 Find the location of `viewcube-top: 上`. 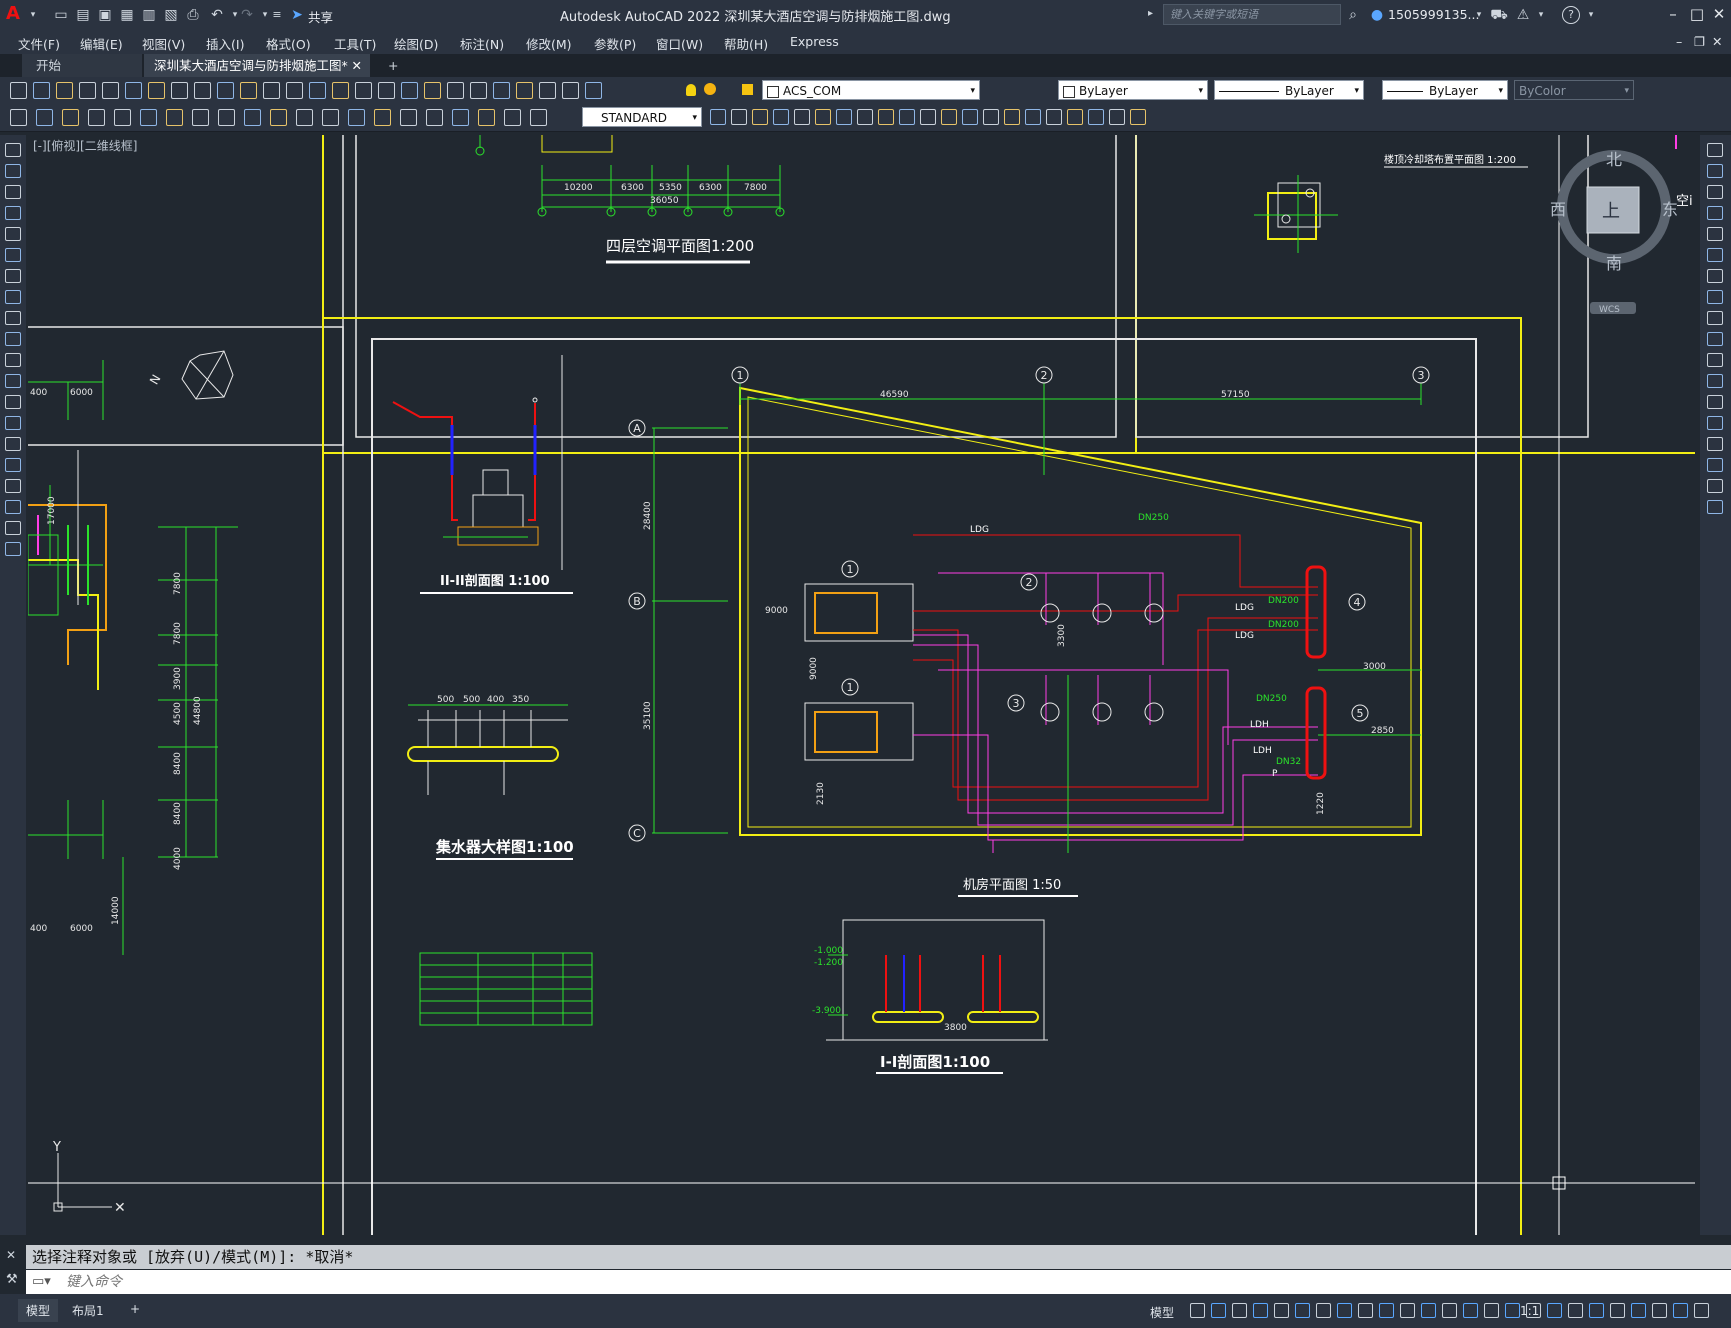

viewcube-top: 上 is located at coordinates (1611, 211).